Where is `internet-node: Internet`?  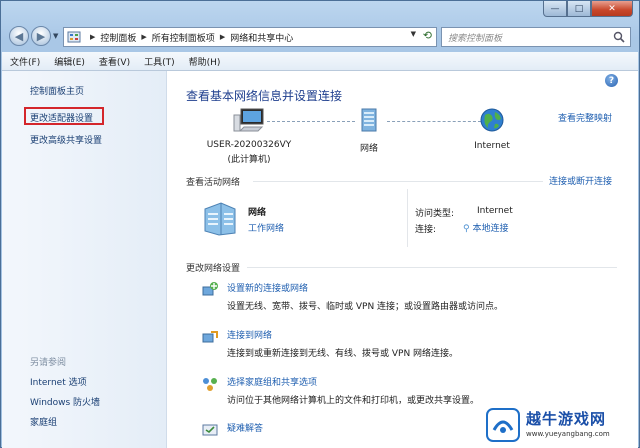 internet-node: Internet is located at coordinates (492, 129).